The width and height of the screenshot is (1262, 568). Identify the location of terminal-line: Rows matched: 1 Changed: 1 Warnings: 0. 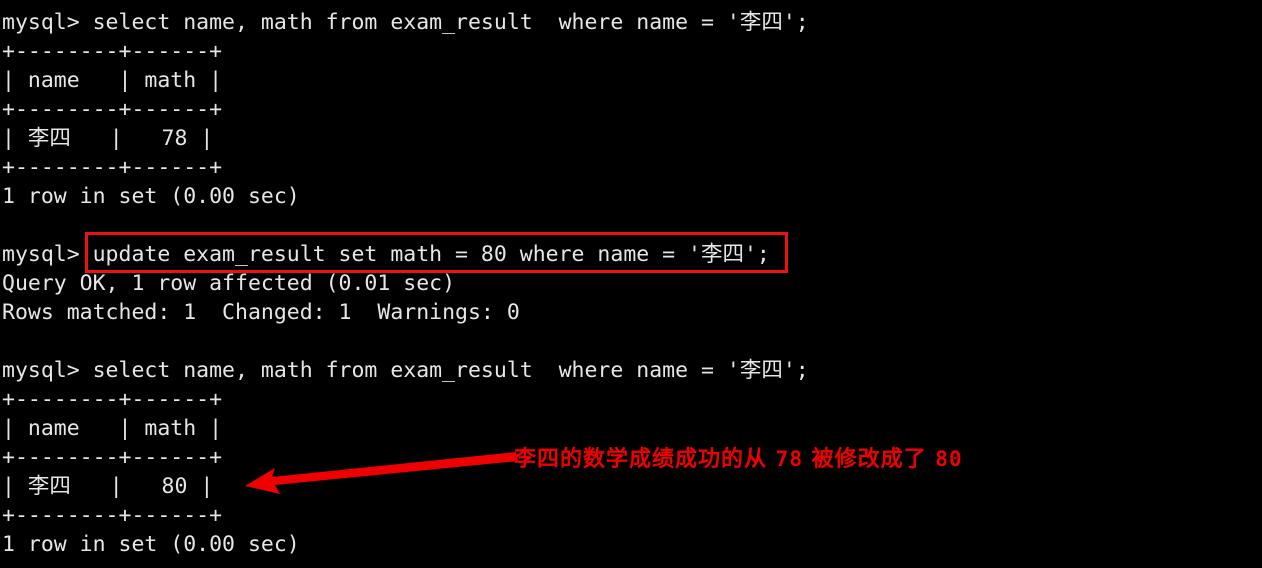
(261, 312).